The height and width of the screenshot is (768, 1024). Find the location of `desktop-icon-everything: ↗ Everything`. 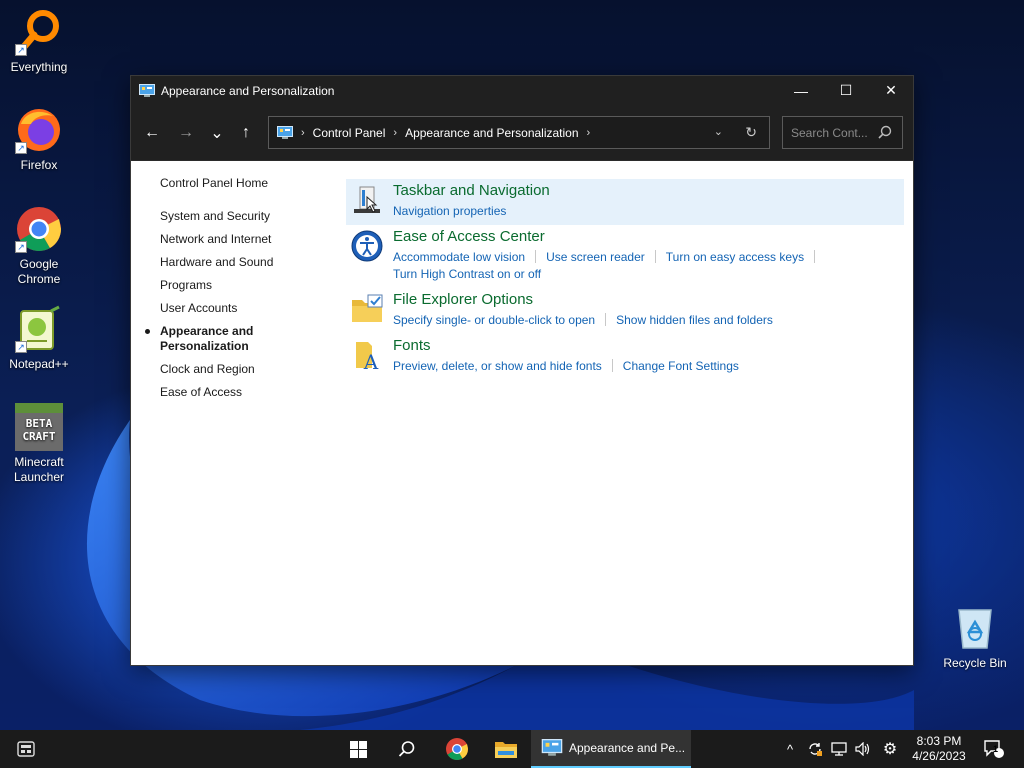

desktop-icon-everything: ↗ Everything is located at coordinates (39, 41).